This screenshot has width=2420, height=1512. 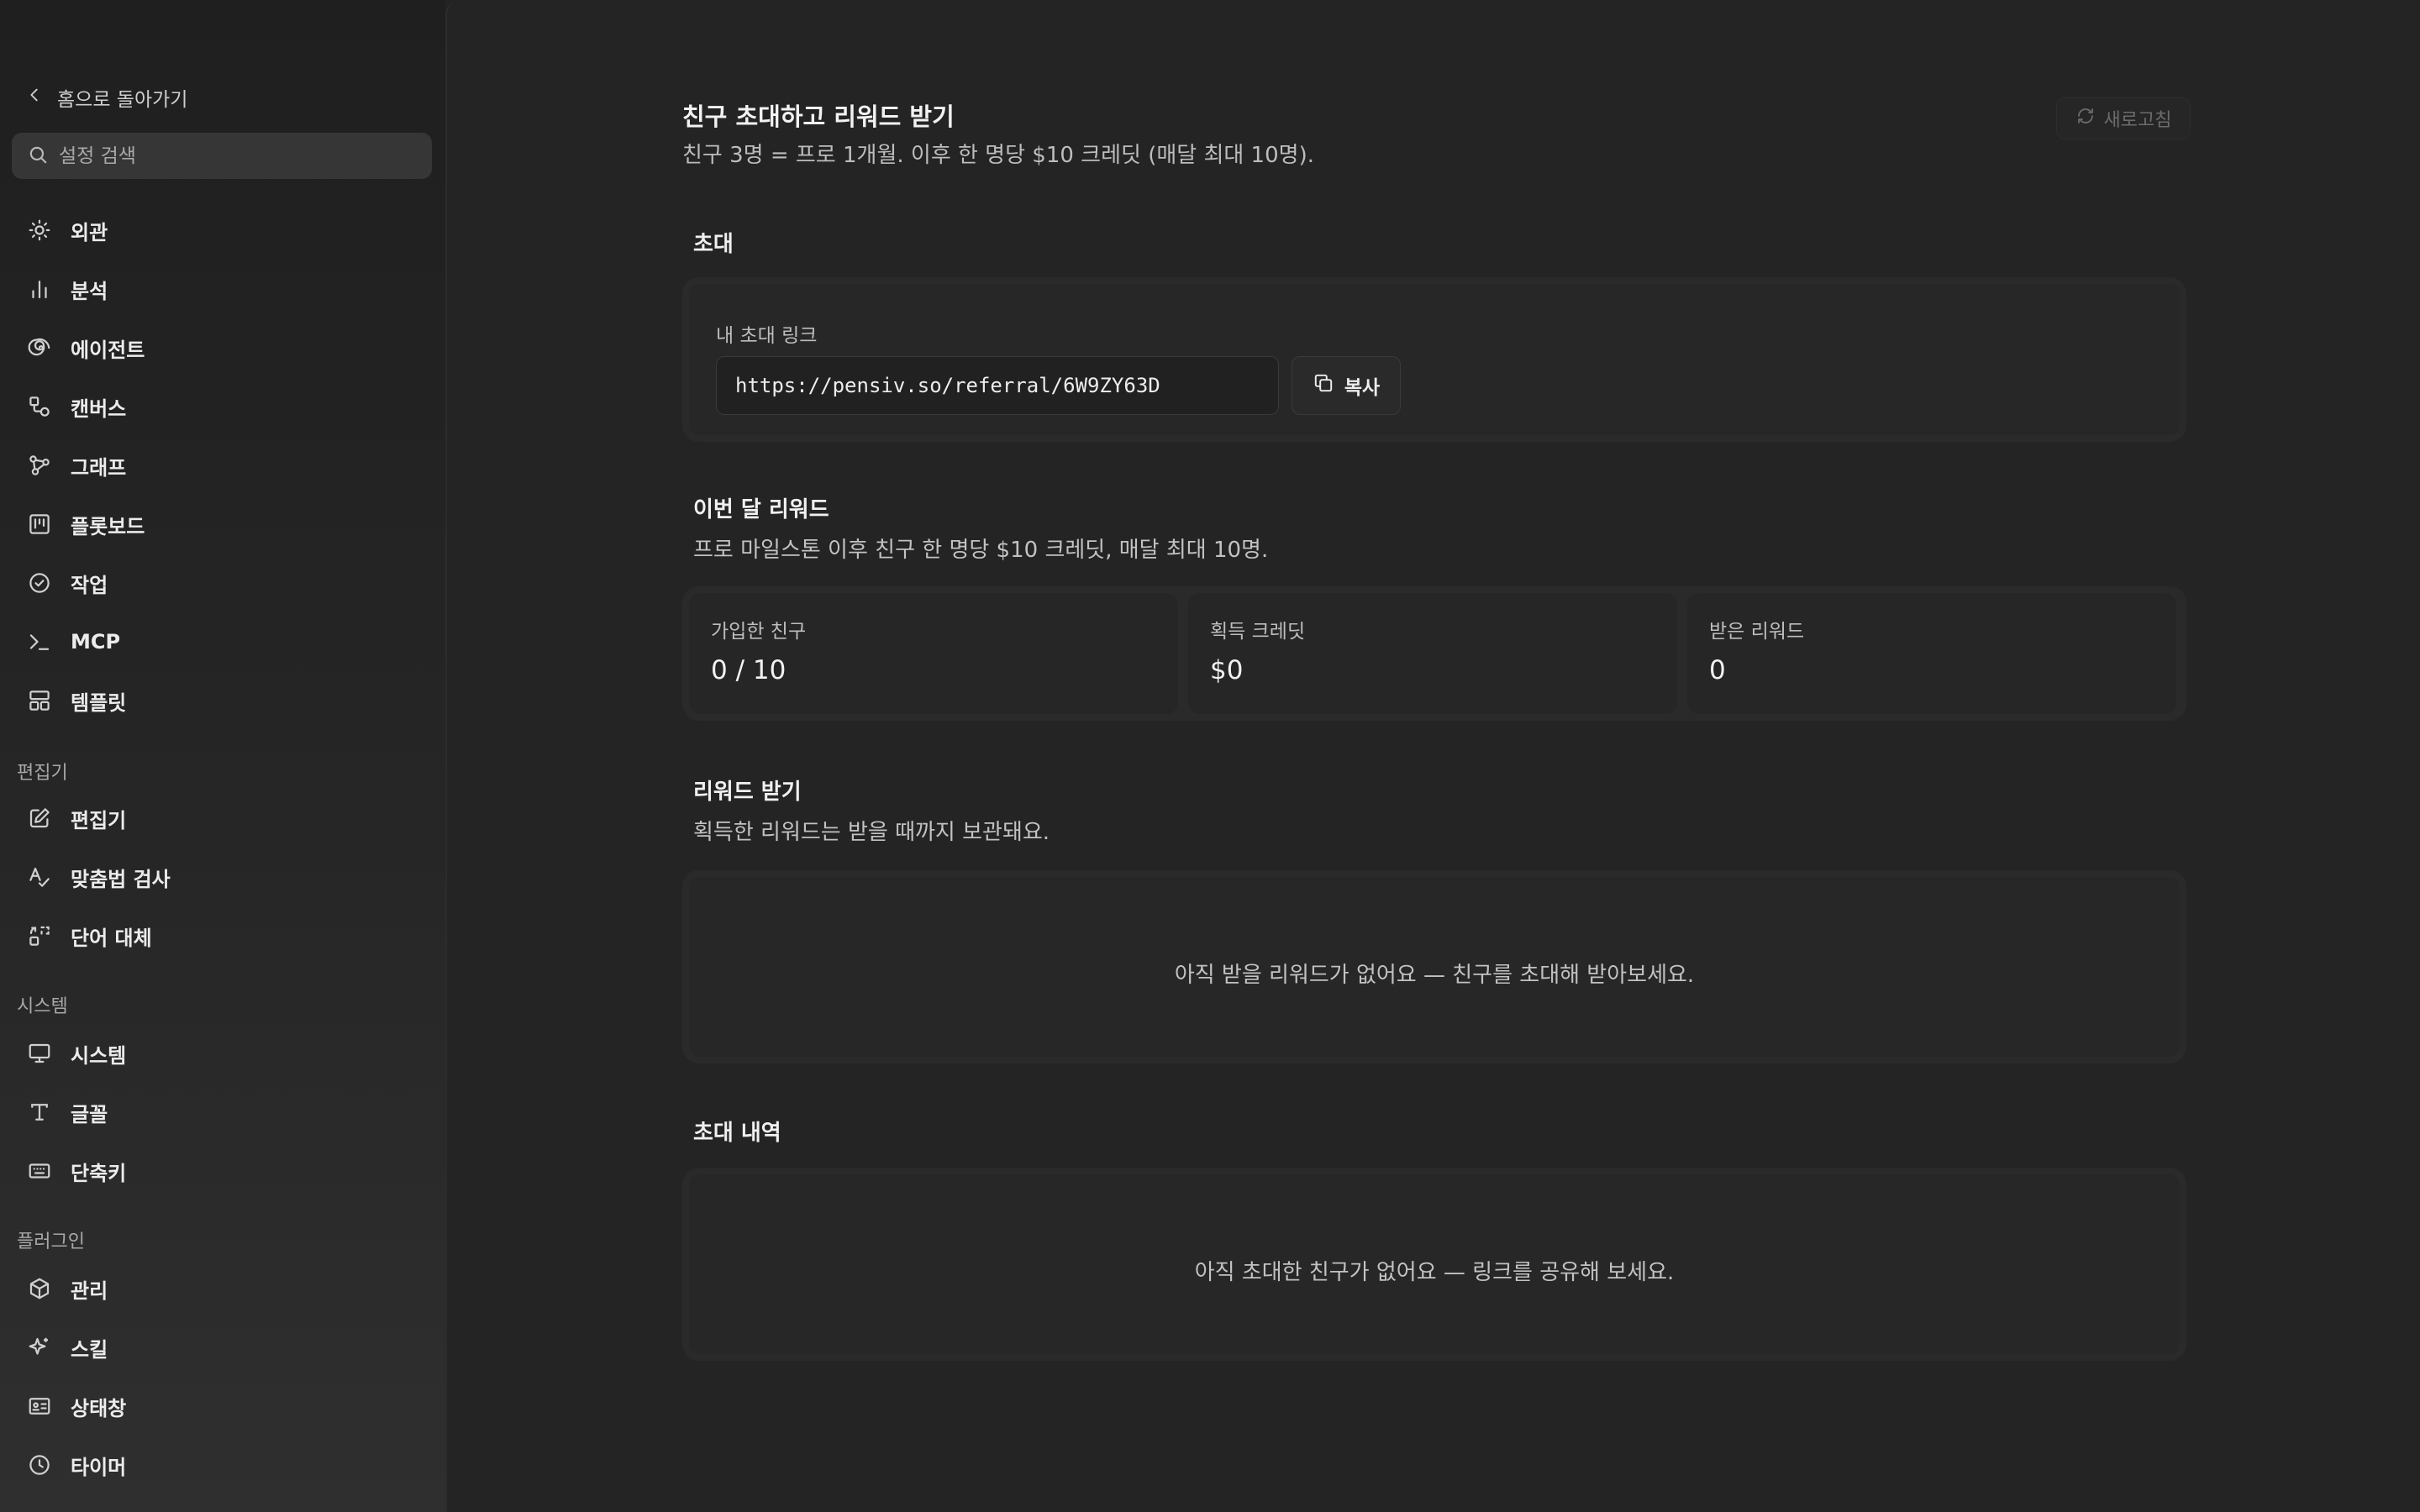 What do you see at coordinates (99, 702) in the screenshot?
I see `sidebar-item-label: 템플릿` at bounding box center [99, 702].